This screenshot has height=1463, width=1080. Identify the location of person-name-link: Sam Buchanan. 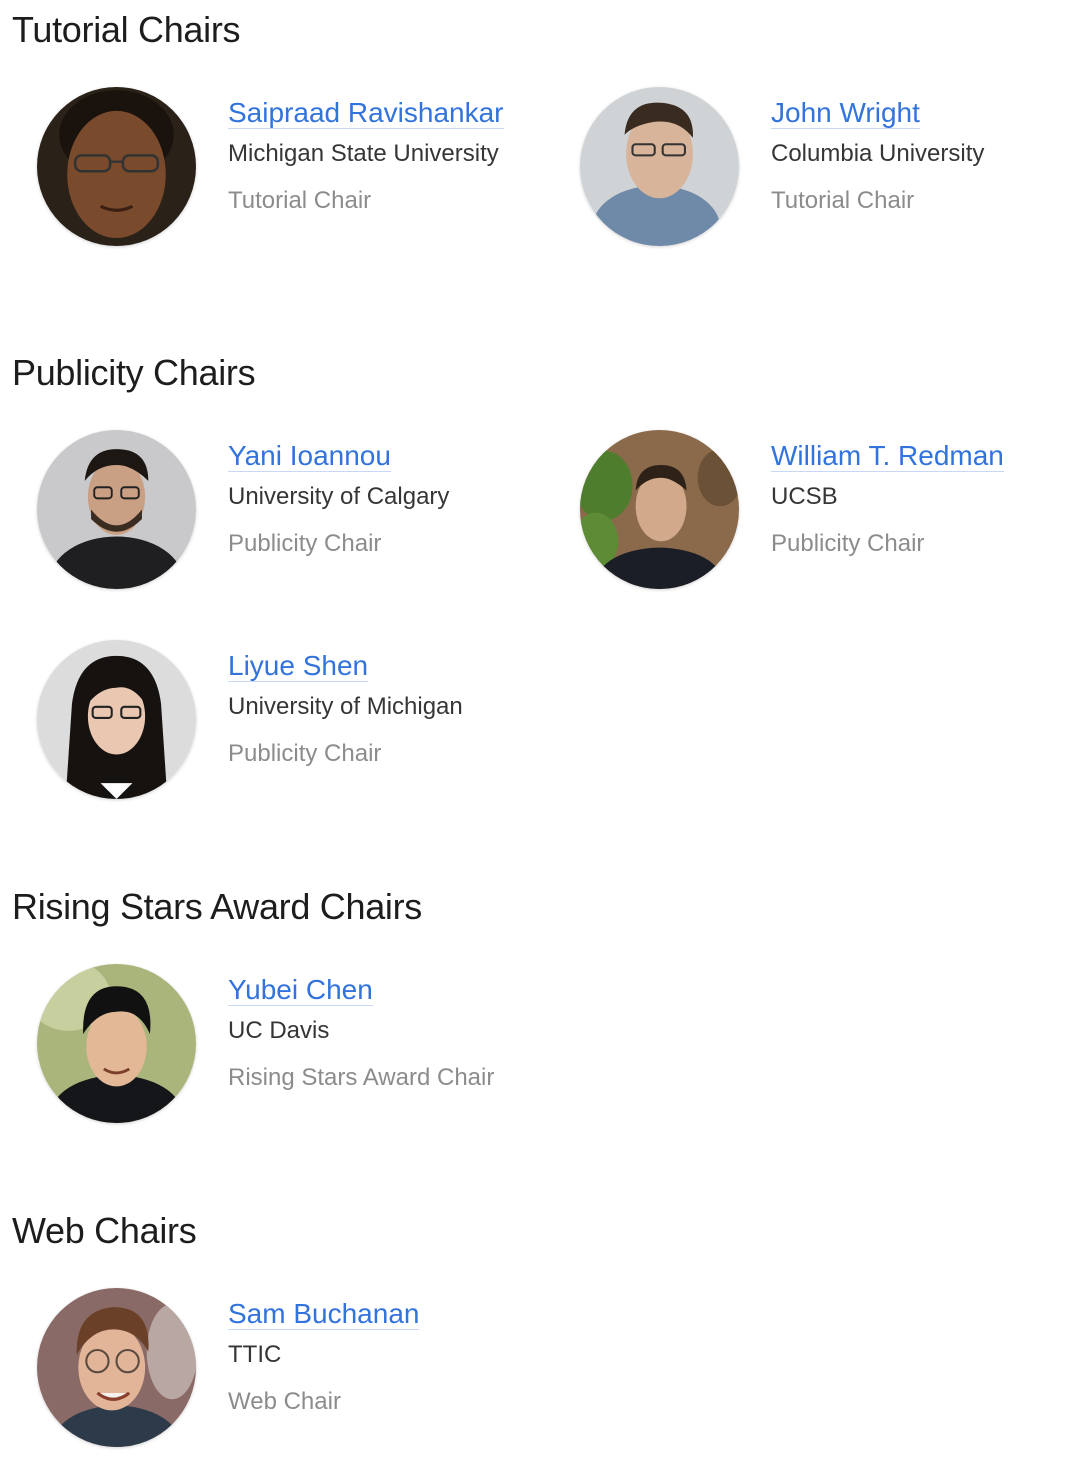
(324, 1314).